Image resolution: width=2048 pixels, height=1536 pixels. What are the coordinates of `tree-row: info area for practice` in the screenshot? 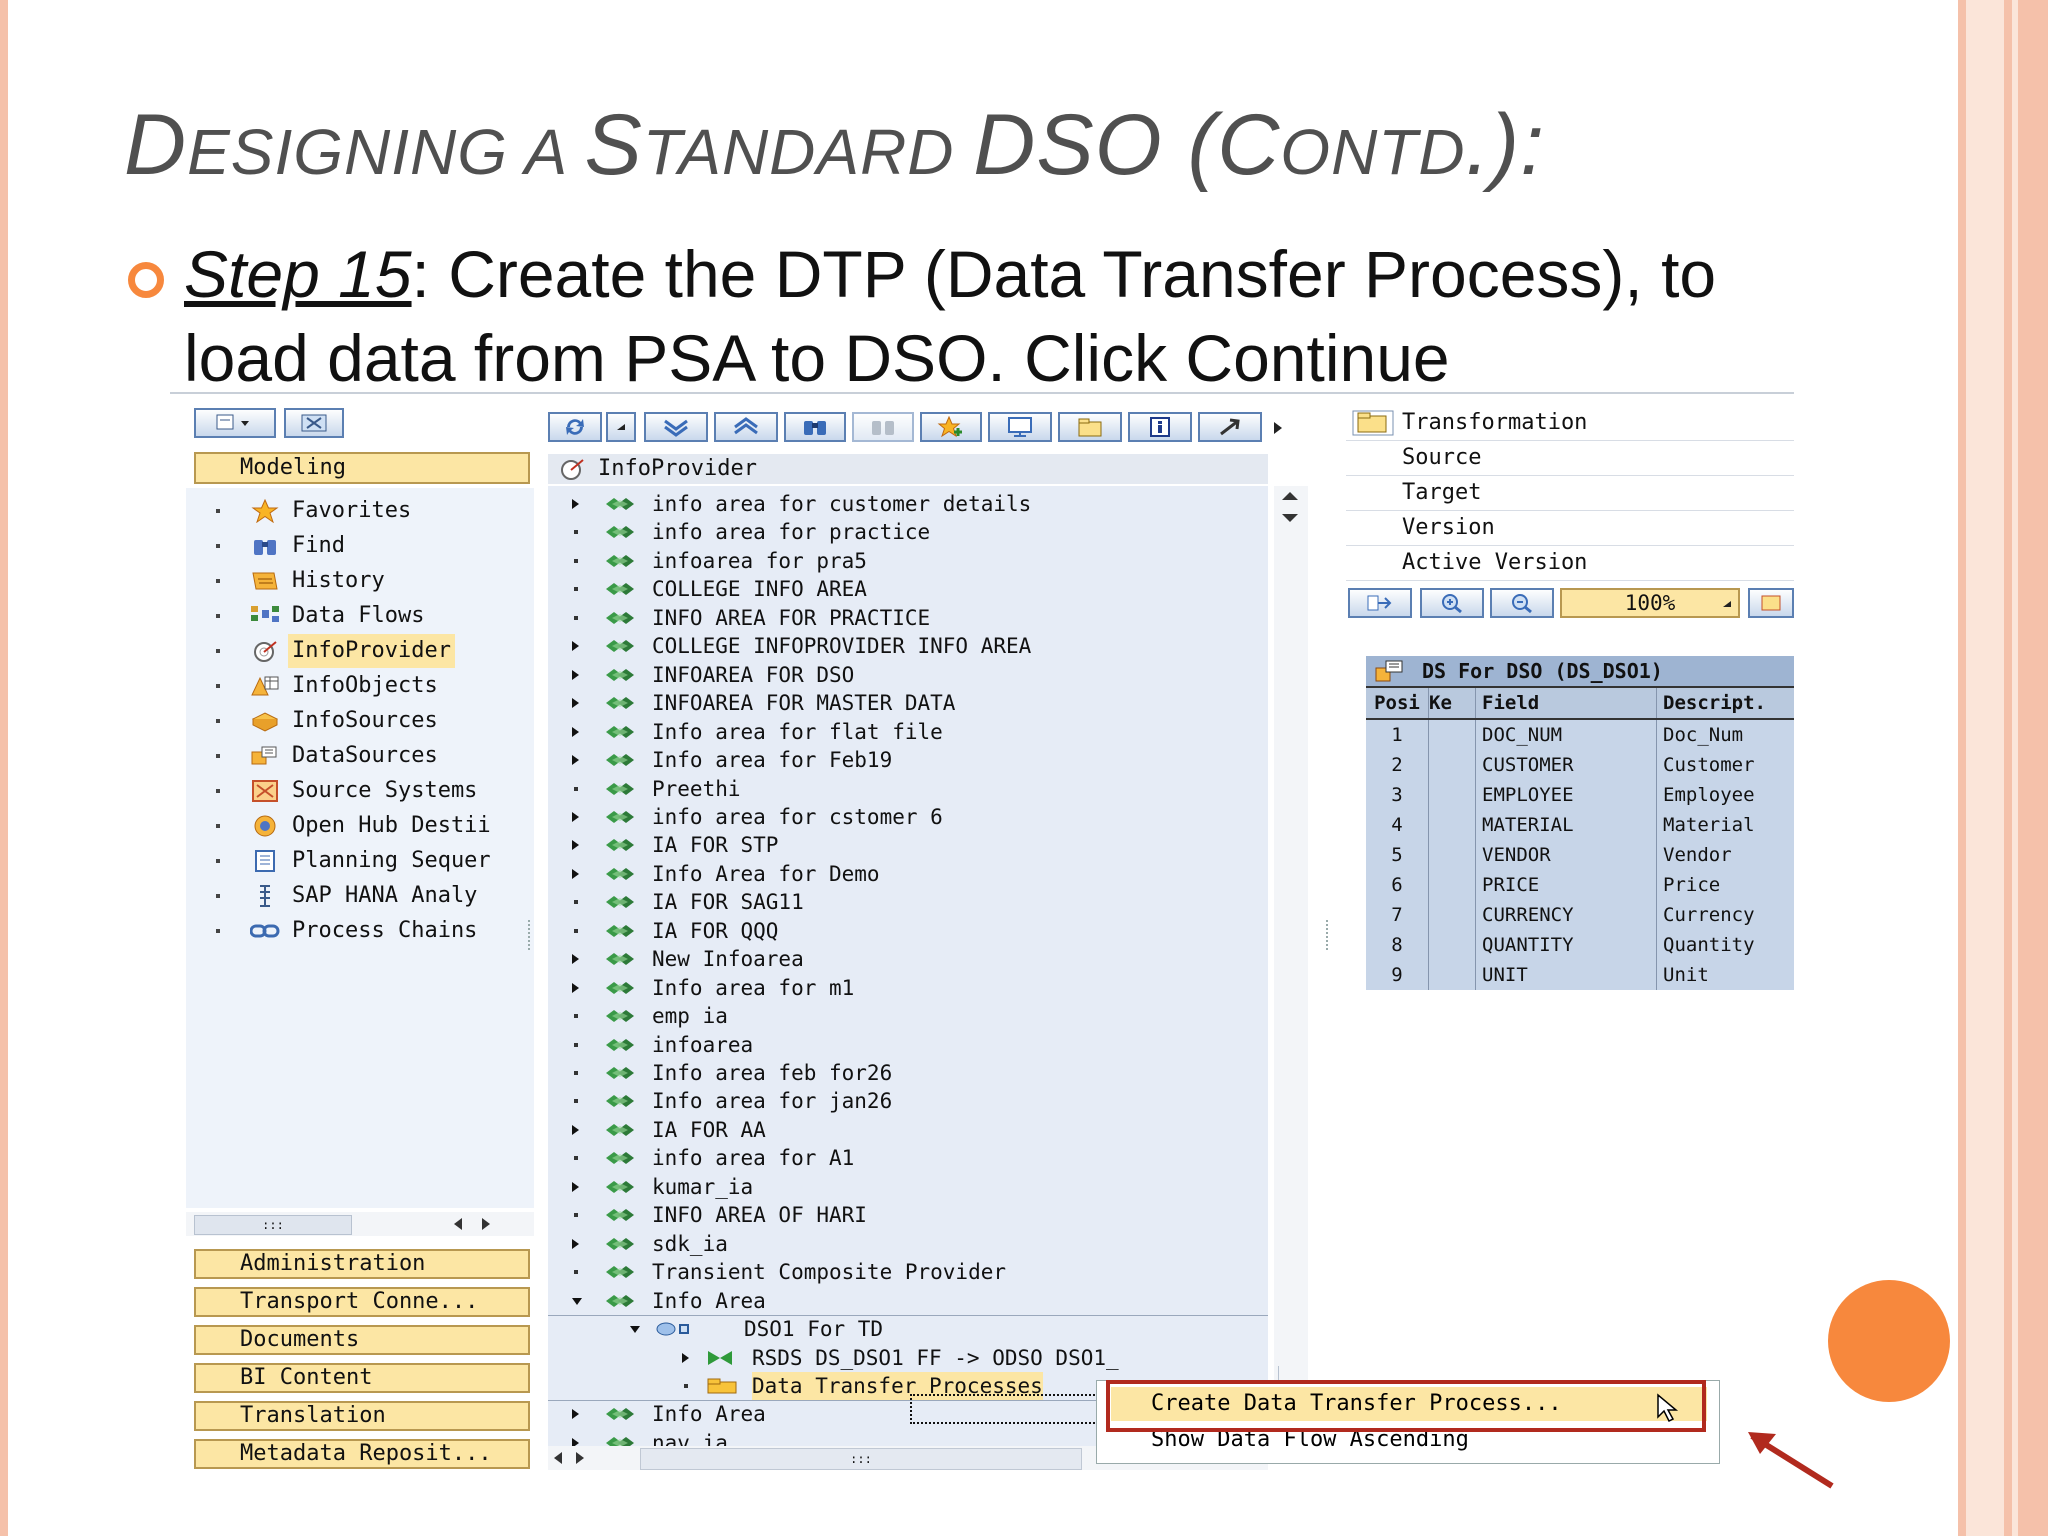 It's located at (908, 532).